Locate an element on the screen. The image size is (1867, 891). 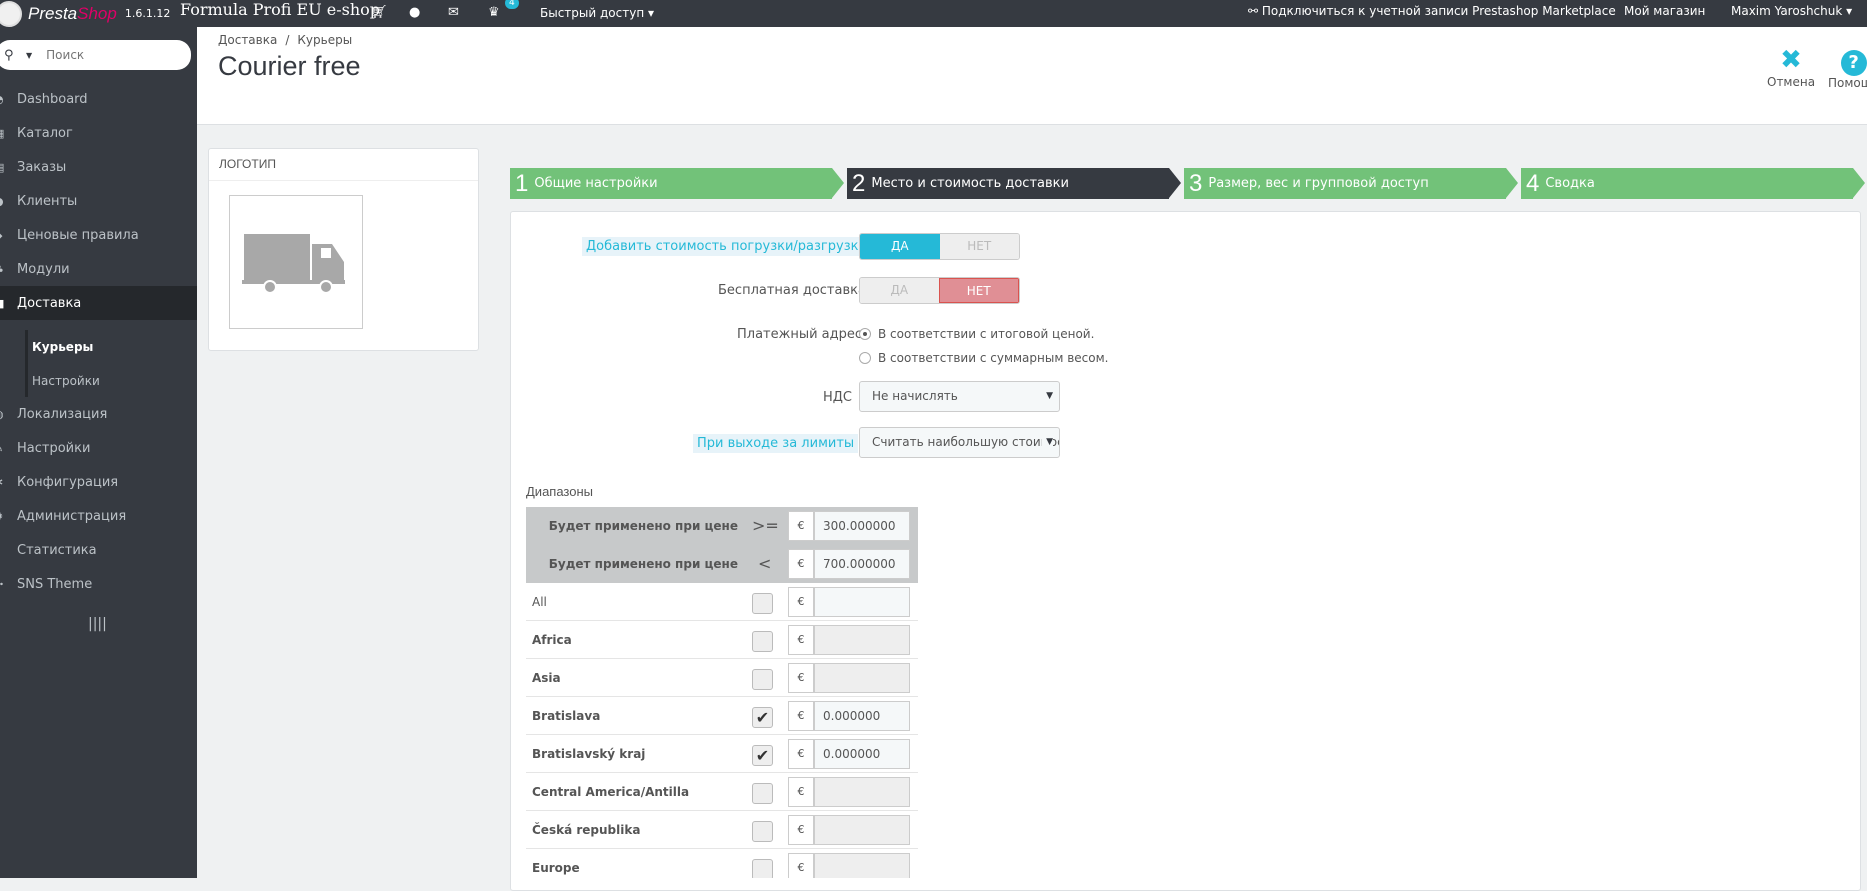
submenu-item-carriers: Курьеры is located at coordinates (62, 347).